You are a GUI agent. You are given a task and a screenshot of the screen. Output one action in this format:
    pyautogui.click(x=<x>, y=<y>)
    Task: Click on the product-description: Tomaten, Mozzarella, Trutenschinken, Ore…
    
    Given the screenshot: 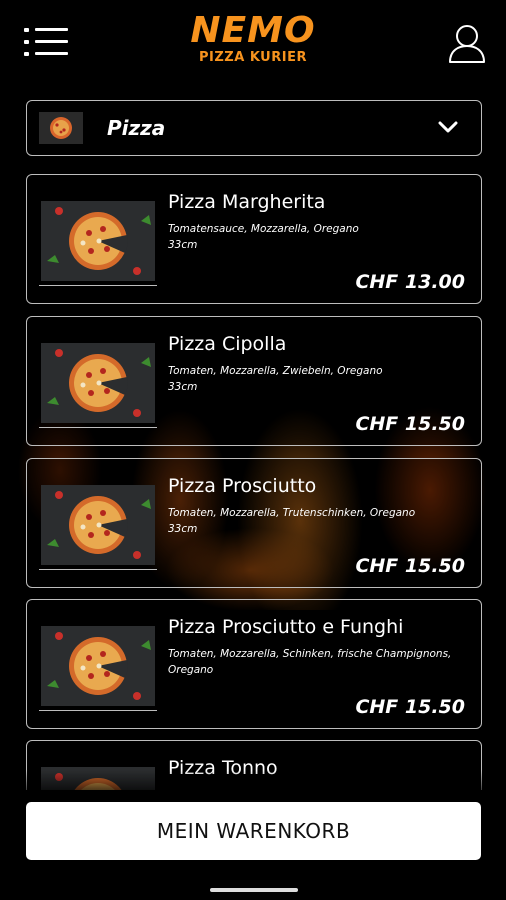 What is the action you would take?
    pyautogui.click(x=318, y=521)
    